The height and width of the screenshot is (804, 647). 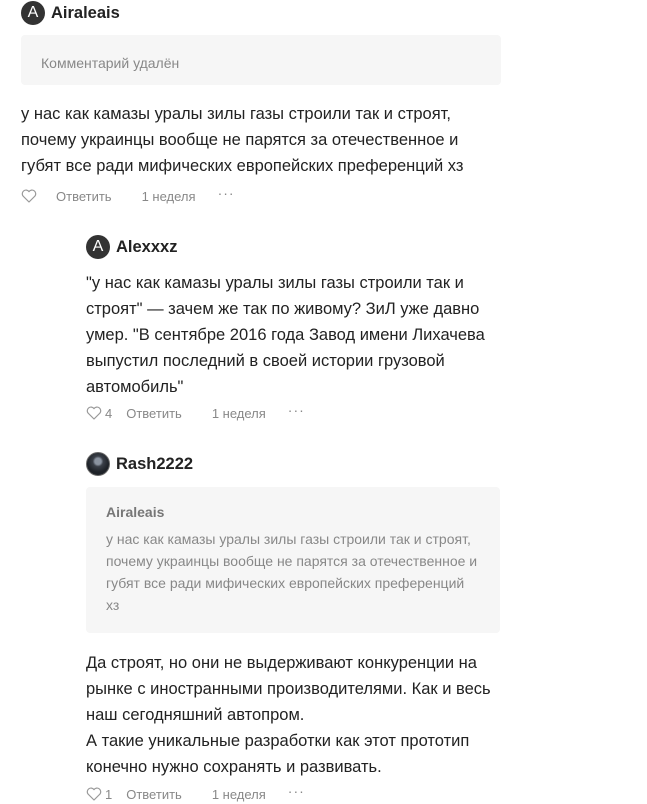 What do you see at coordinates (135, 512) in the screenshot?
I see `quoted-author: Airaleais` at bounding box center [135, 512].